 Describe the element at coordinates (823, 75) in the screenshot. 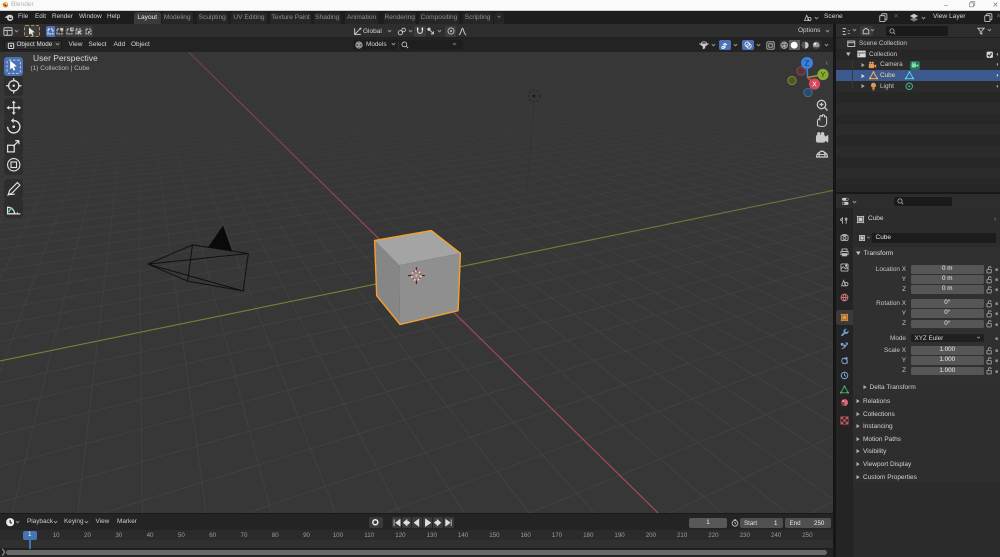

I see `svg-text: Y` at that location.